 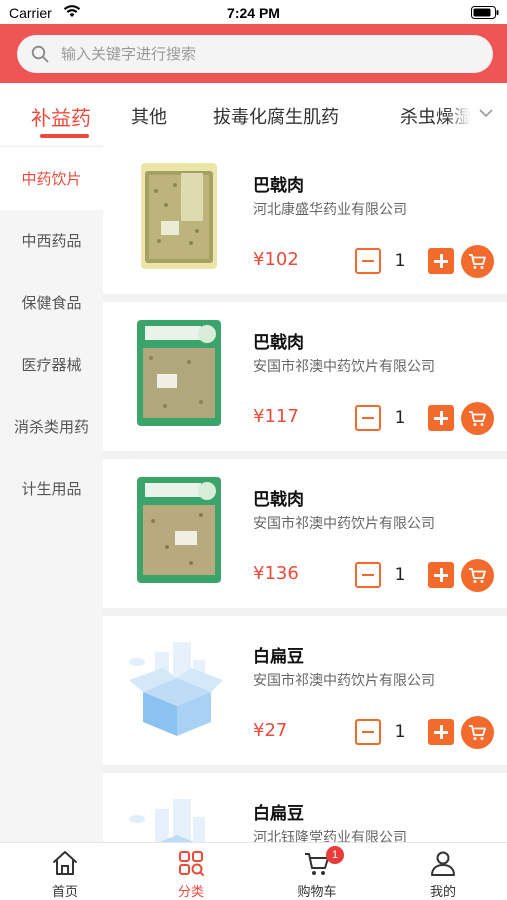 What do you see at coordinates (276, 573) in the screenshot?
I see `product-price: ¥136` at bounding box center [276, 573].